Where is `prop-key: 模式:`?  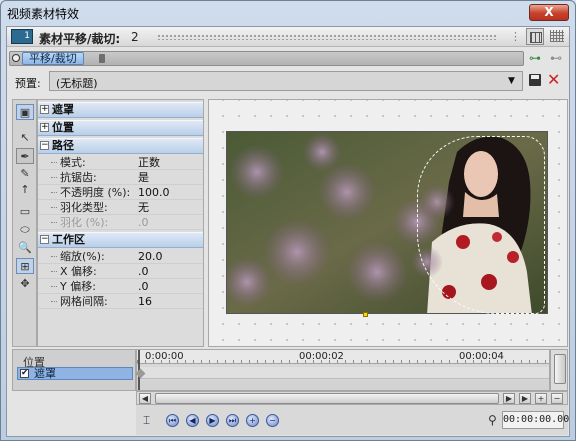
prop-key: 模式: is located at coordinates (73, 162).